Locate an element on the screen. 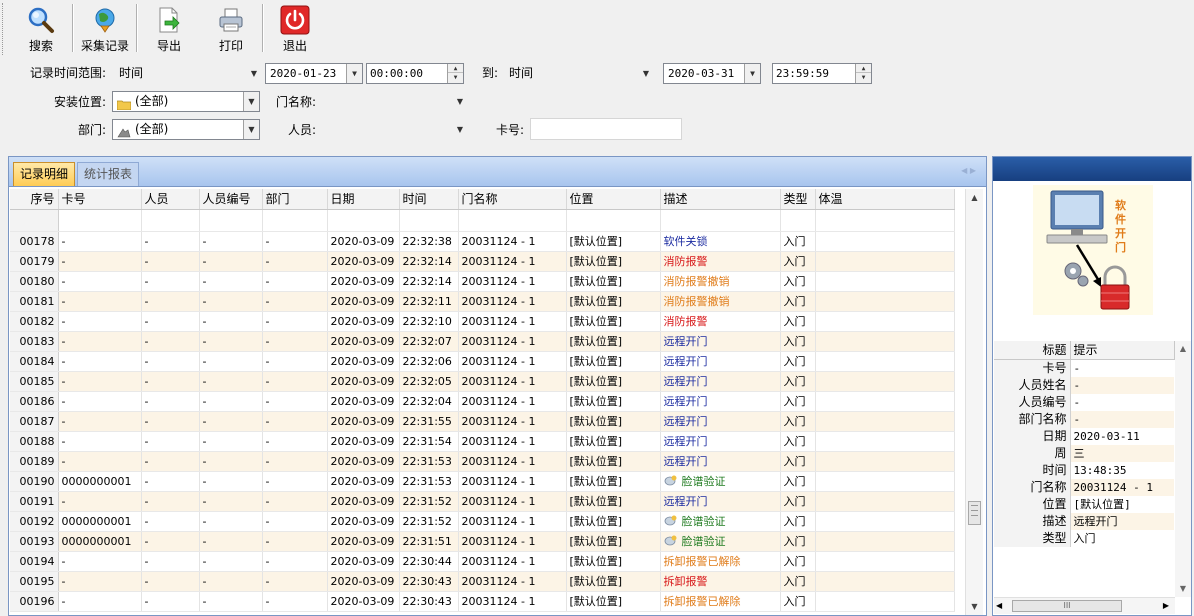  column-header: 门名称 is located at coordinates (512, 199).